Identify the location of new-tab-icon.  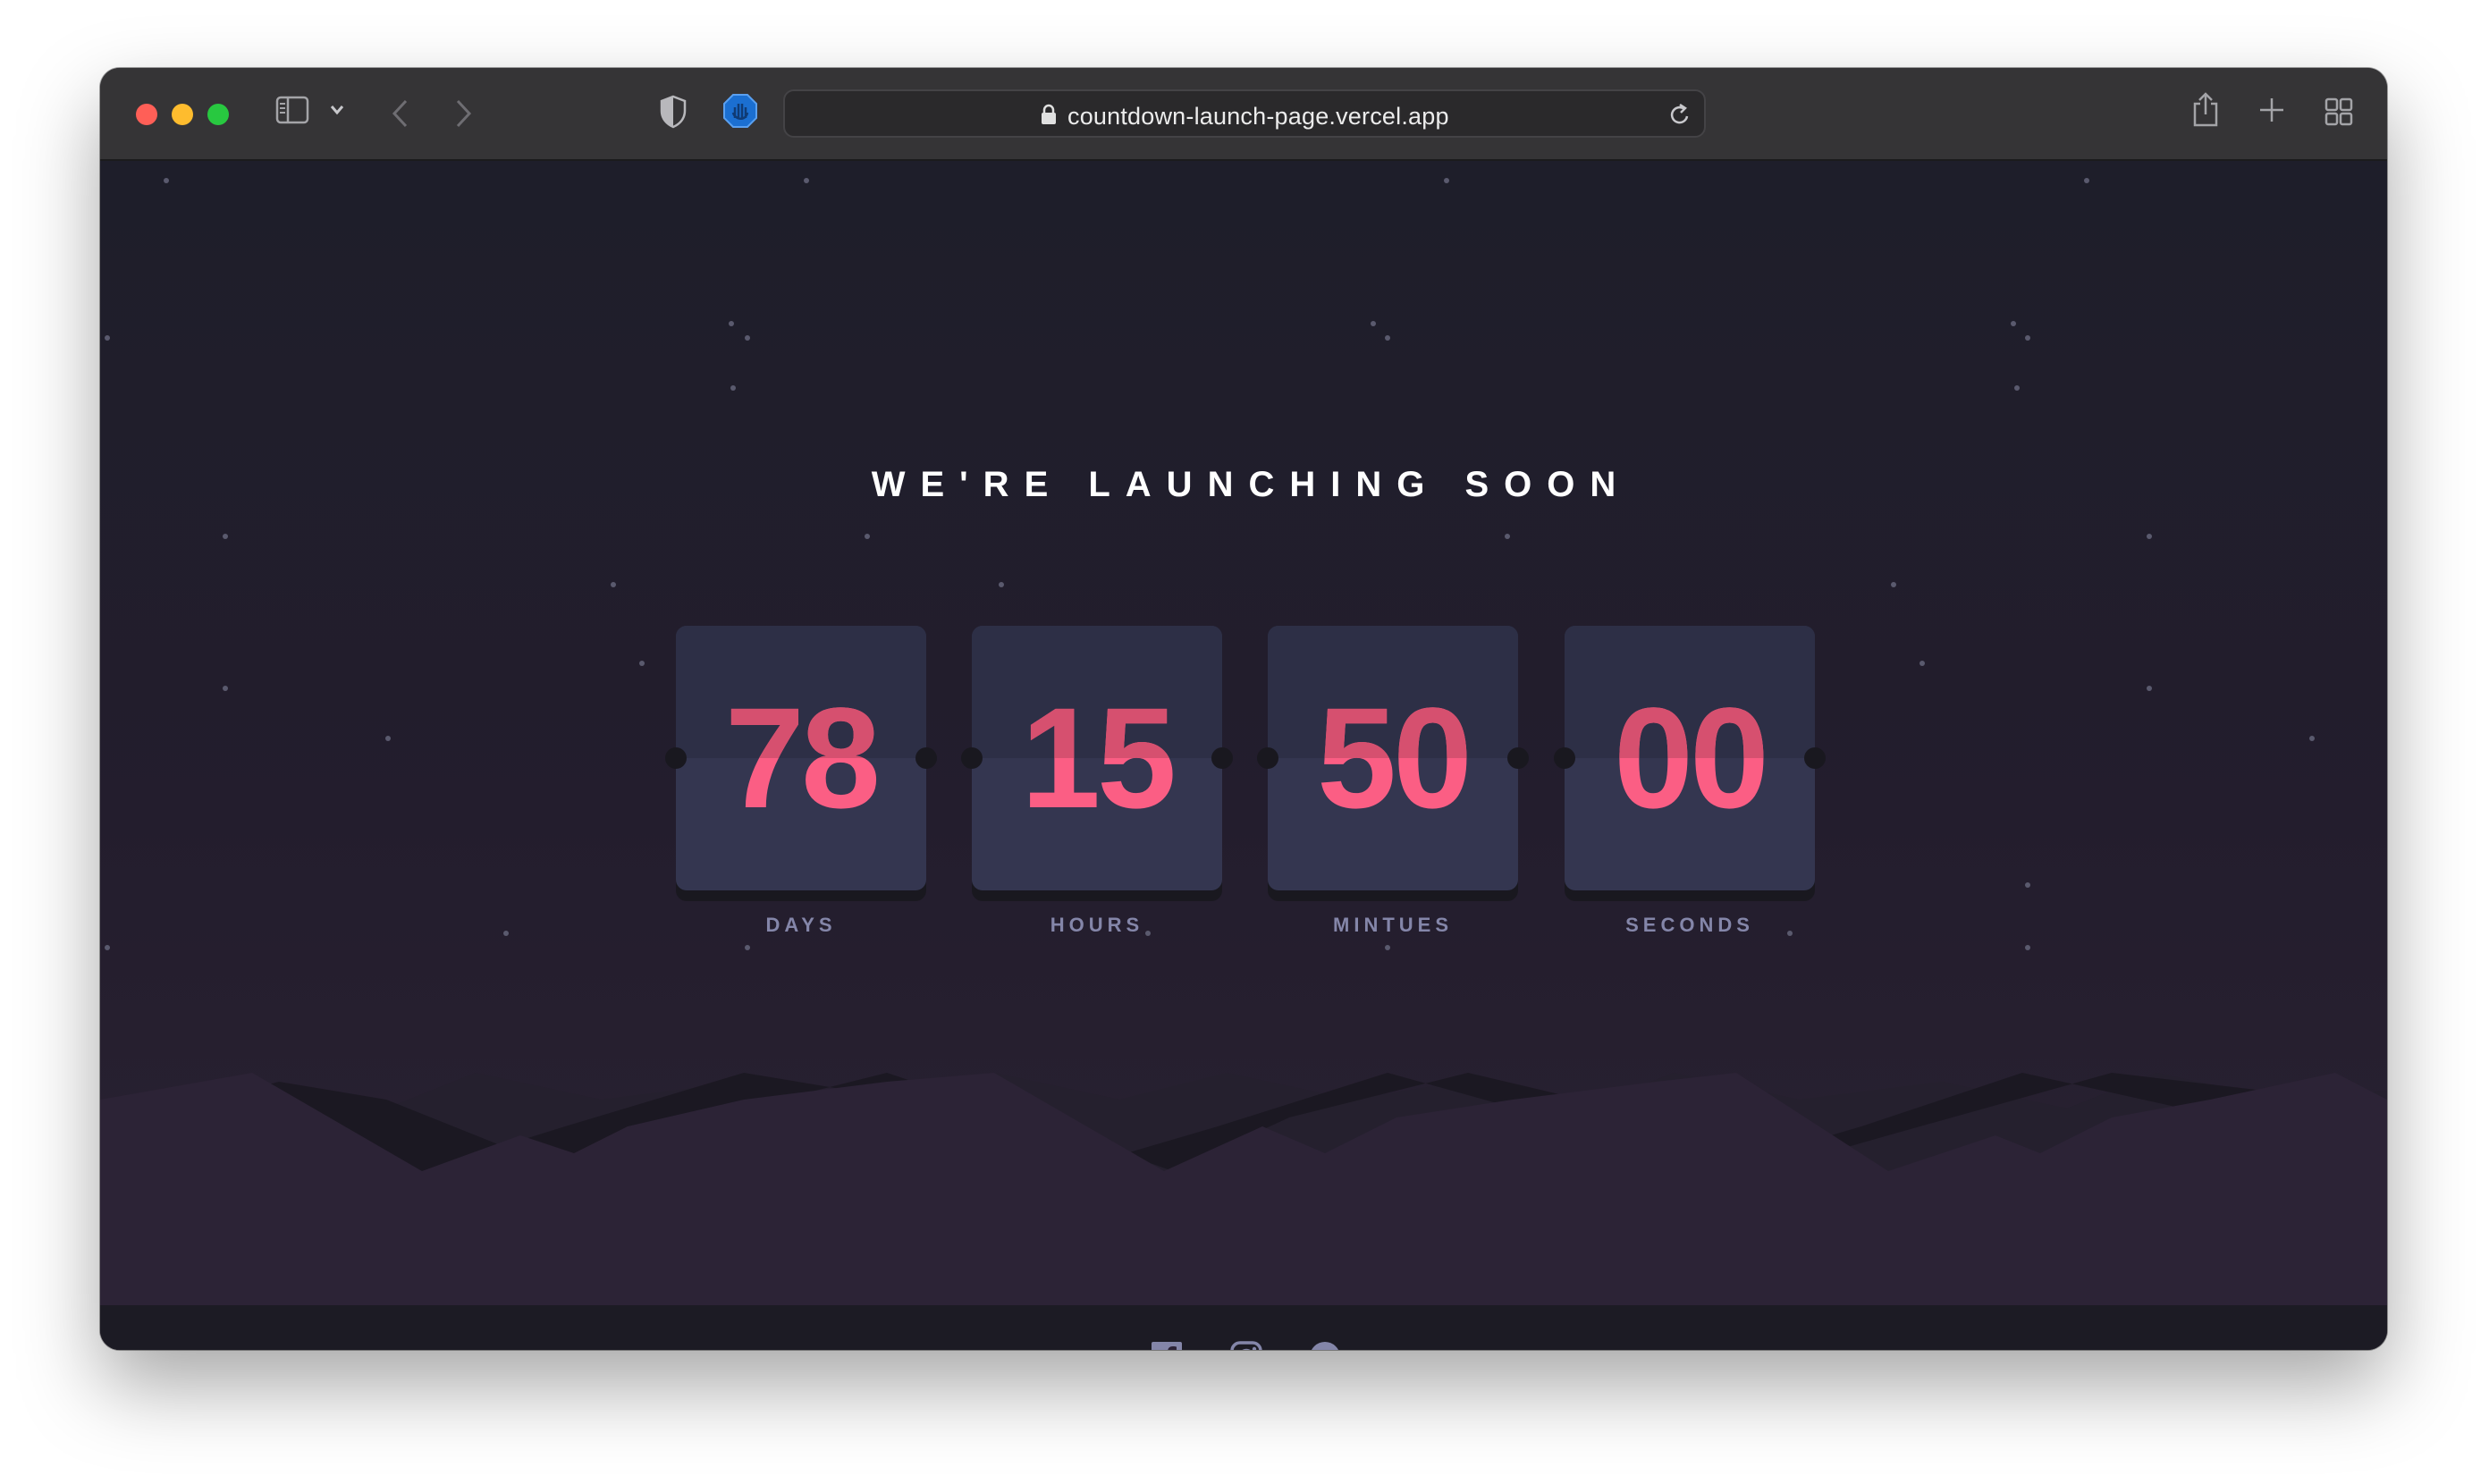
(2271, 110).